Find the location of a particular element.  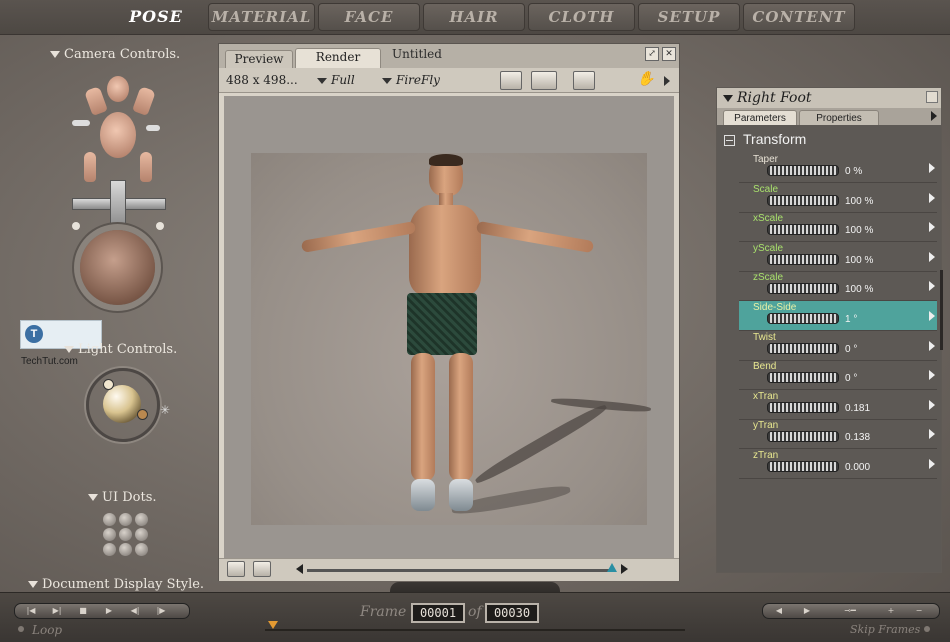

document-display-style-header: Document Display Style. is located at coordinates (116, 584).